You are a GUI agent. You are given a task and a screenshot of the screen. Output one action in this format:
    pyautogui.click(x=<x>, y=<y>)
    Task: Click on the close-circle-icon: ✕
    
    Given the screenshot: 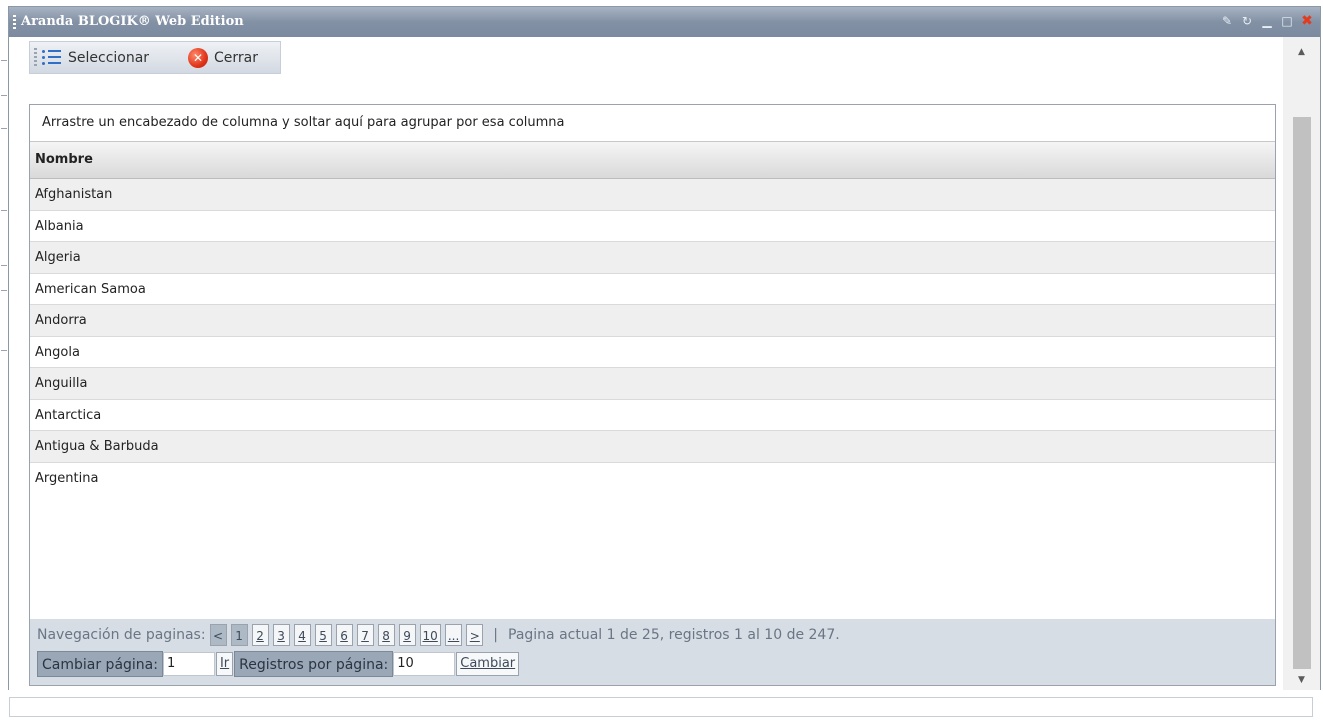 What is the action you would take?
    pyautogui.click(x=198, y=58)
    